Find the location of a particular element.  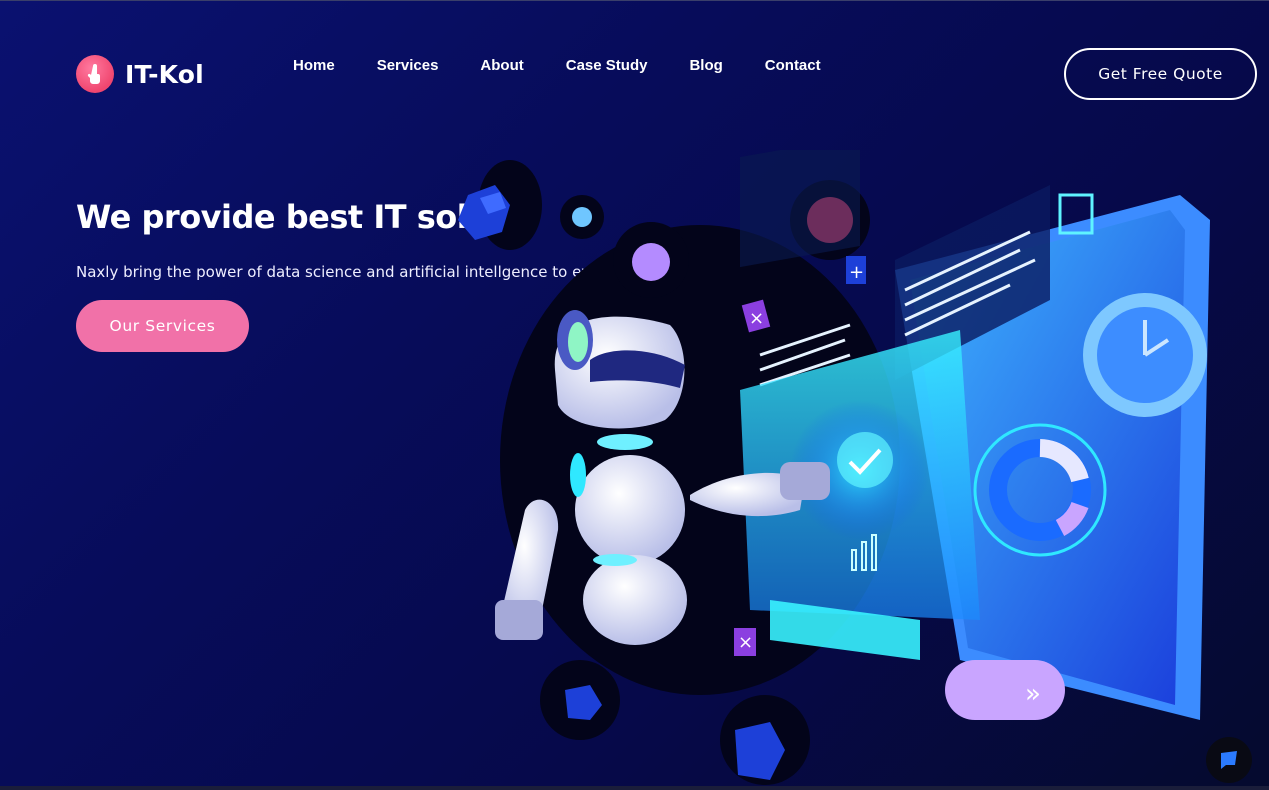

our-services-button: Our Services is located at coordinates (162, 326).